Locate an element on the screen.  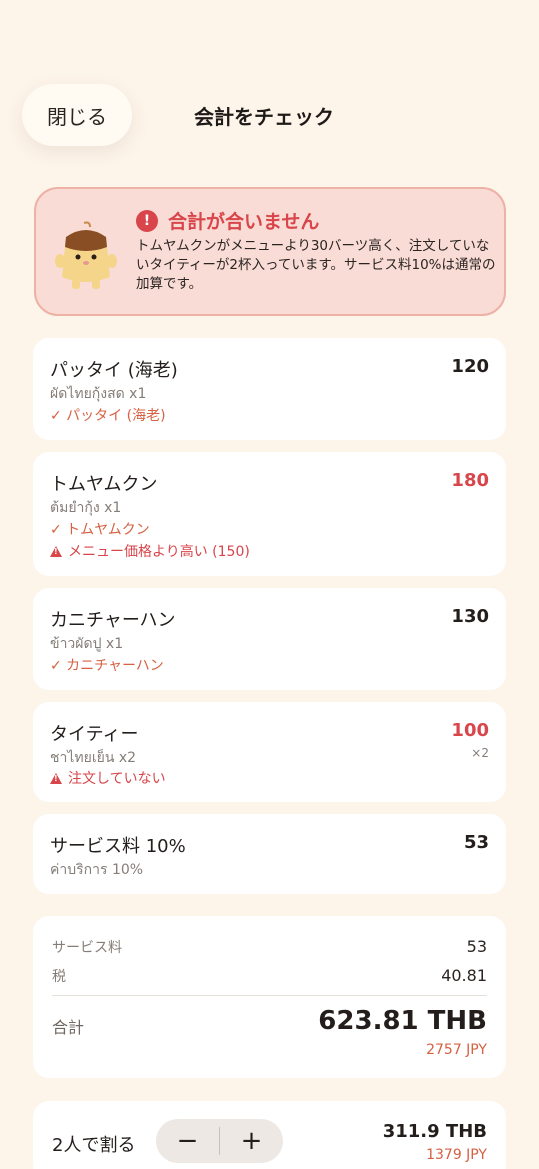
split-stepper: − + is located at coordinates (219, 1141).